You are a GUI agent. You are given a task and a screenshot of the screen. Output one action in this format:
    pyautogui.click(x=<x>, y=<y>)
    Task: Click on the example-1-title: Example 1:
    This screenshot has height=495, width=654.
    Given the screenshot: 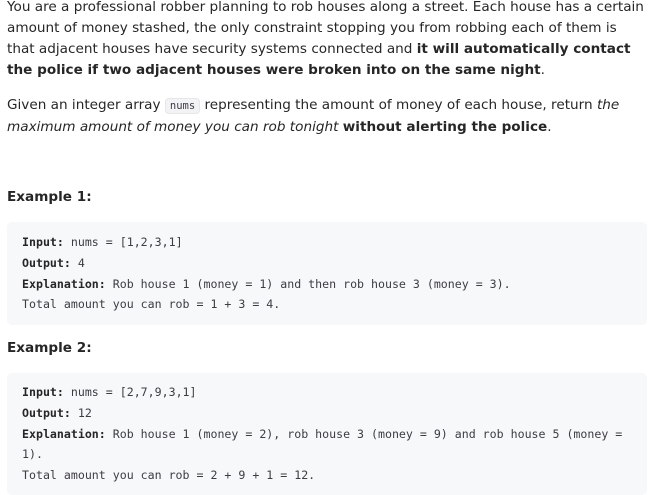 What is the action you would take?
    pyautogui.click(x=49, y=197)
    